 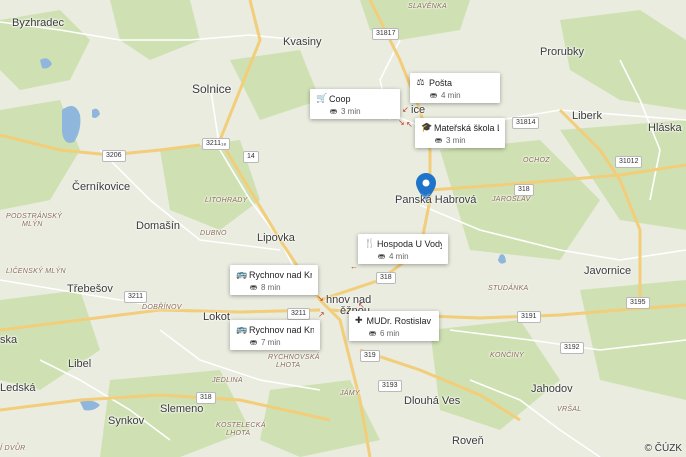 What do you see at coordinates (355, 104) in the screenshot?
I see `poi-card-coop: 🛒 Coop ⛂ 3 min` at bounding box center [355, 104].